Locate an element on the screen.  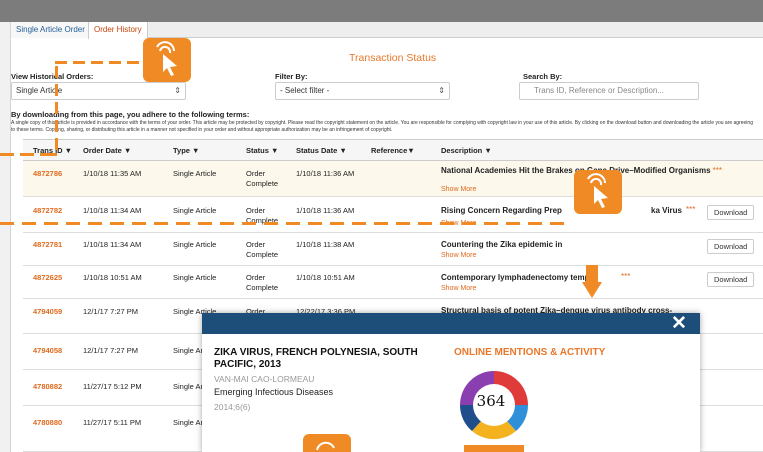
col-status: Status ▼ is located at coordinates (262, 150).